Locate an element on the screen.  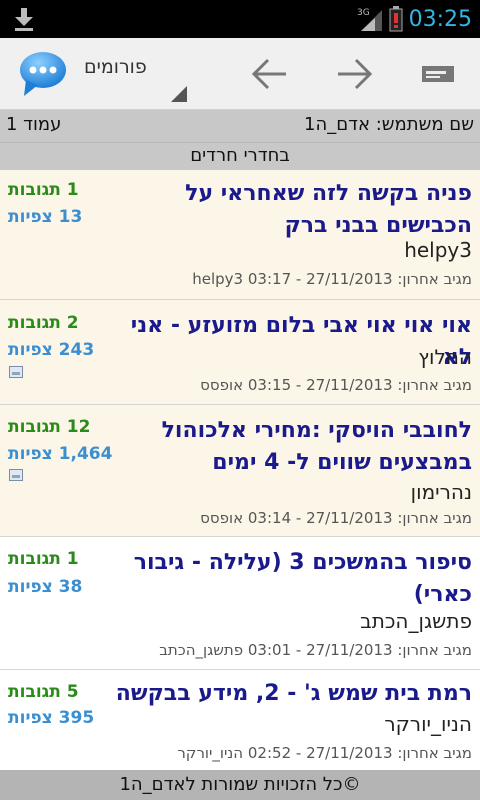
topic-replies: 5 תגובות is located at coordinates (43, 692).